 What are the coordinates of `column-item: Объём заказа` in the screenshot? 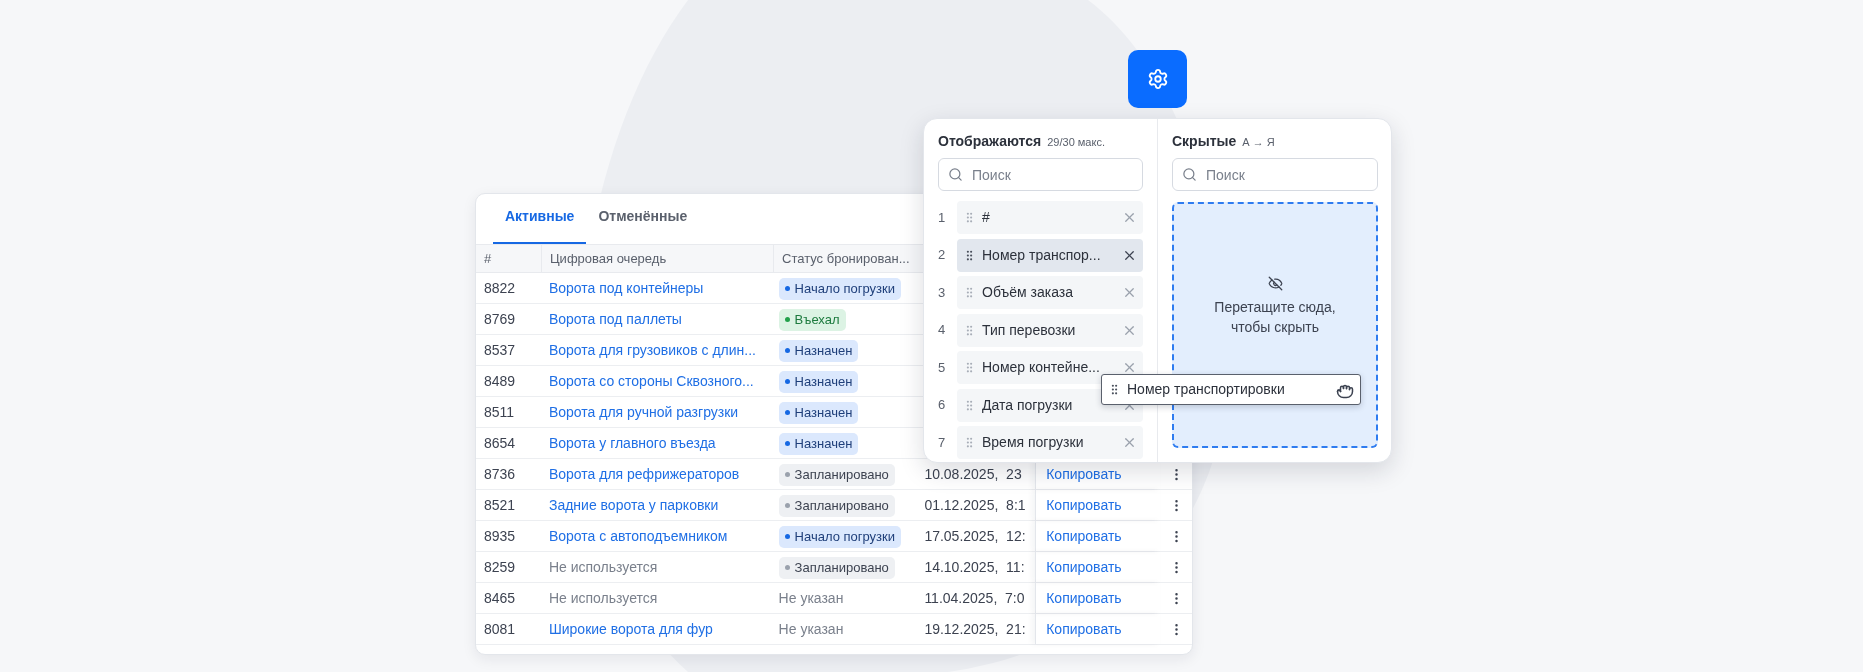 It's located at (1050, 292).